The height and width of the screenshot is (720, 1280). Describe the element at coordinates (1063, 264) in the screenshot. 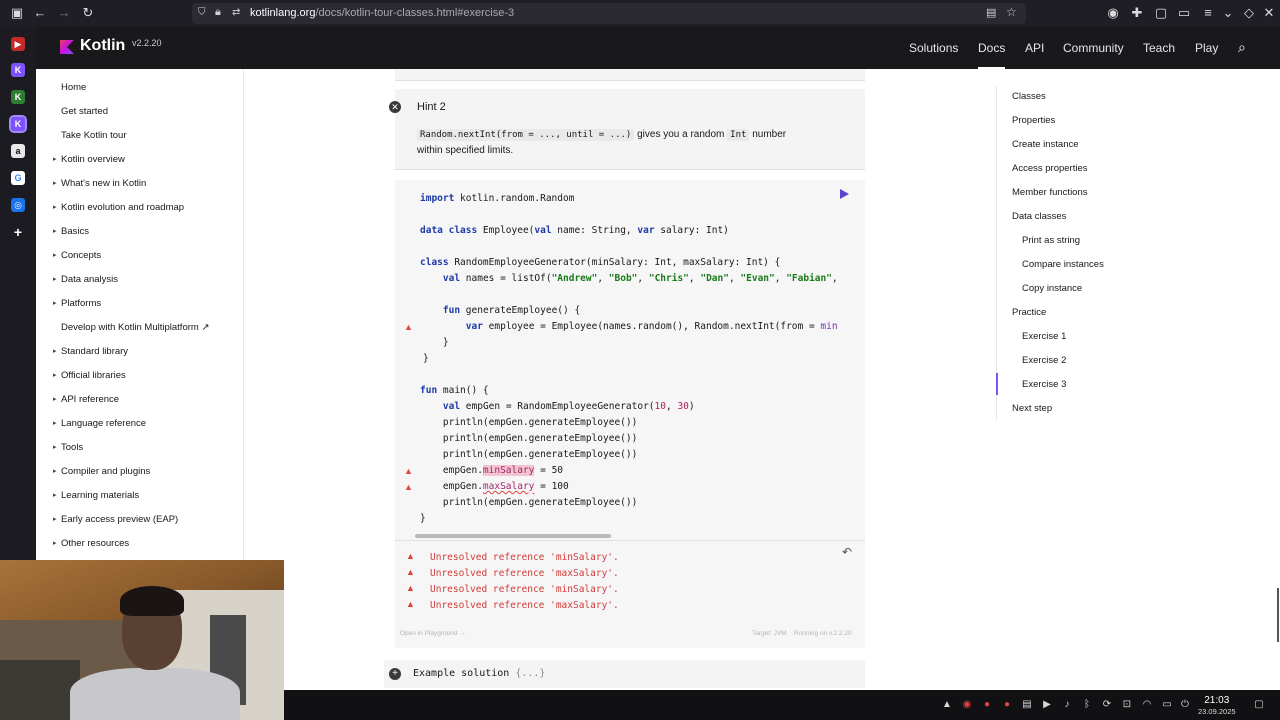

I see `toc-item: Compare instances` at that location.